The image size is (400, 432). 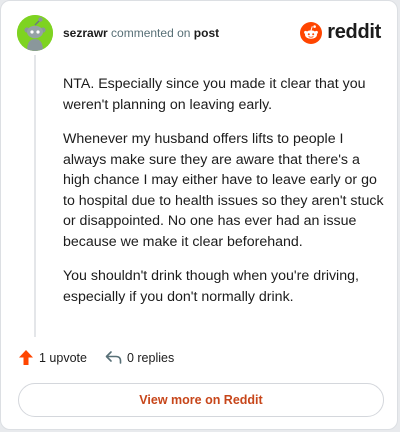 I want to click on reddit-logo: reddit, so click(x=340, y=32).